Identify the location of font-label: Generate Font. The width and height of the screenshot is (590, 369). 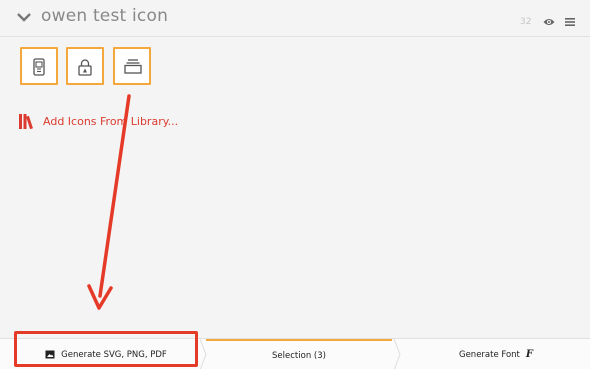
(489, 354).